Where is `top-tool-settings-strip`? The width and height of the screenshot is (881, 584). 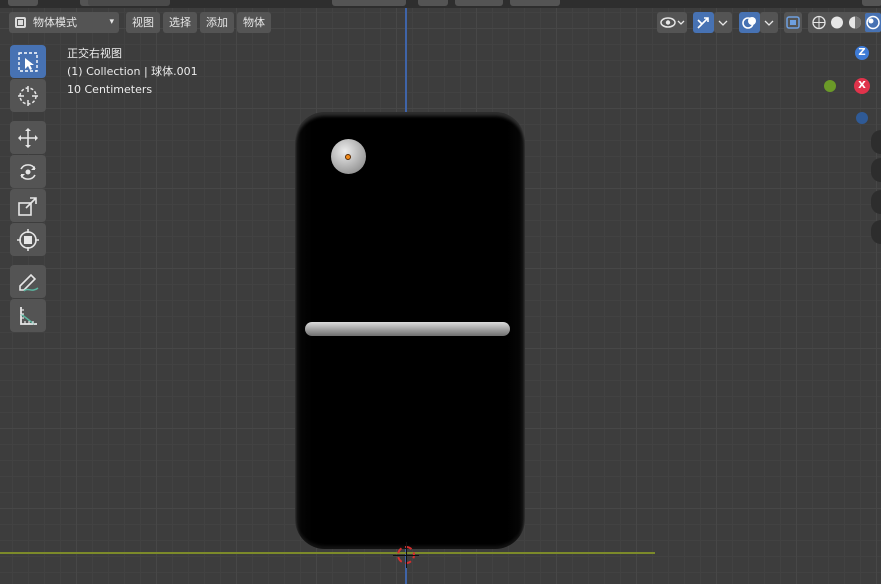
top-tool-settings-strip is located at coordinates (440, 4).